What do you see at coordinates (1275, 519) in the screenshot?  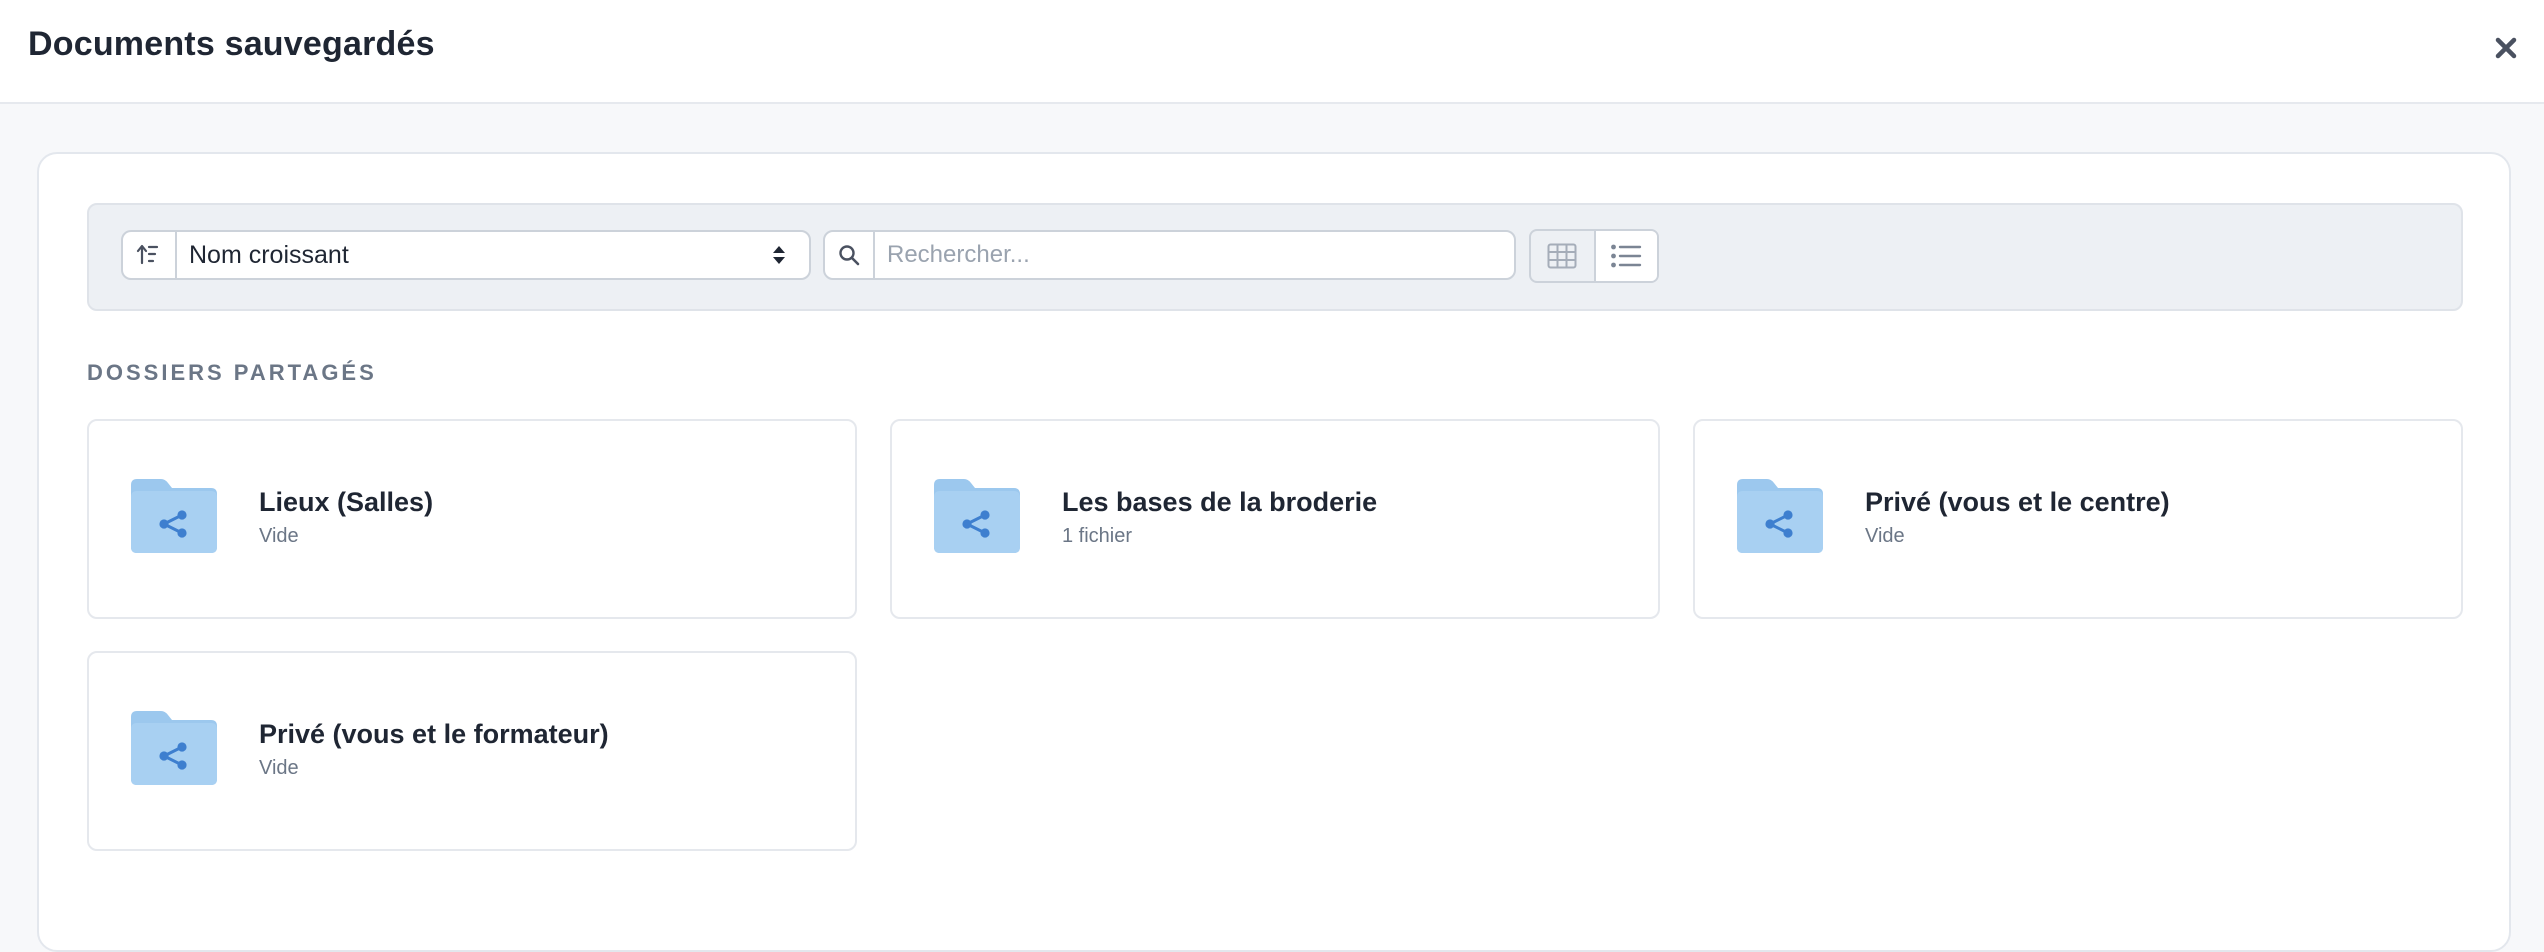 I see `folder-card: Les bases de la broderie 1 fichier` at bounding box center [1275, 519].